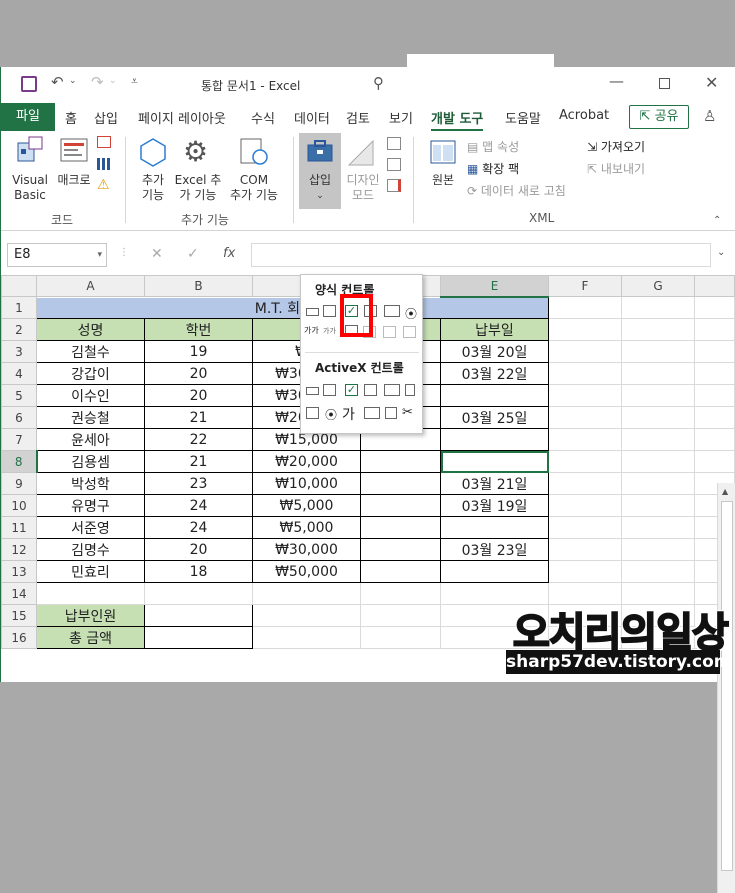  Describe the element at coordinates (348, 414) in the screenshot. I see `activex-label-icon: 가` at that location.